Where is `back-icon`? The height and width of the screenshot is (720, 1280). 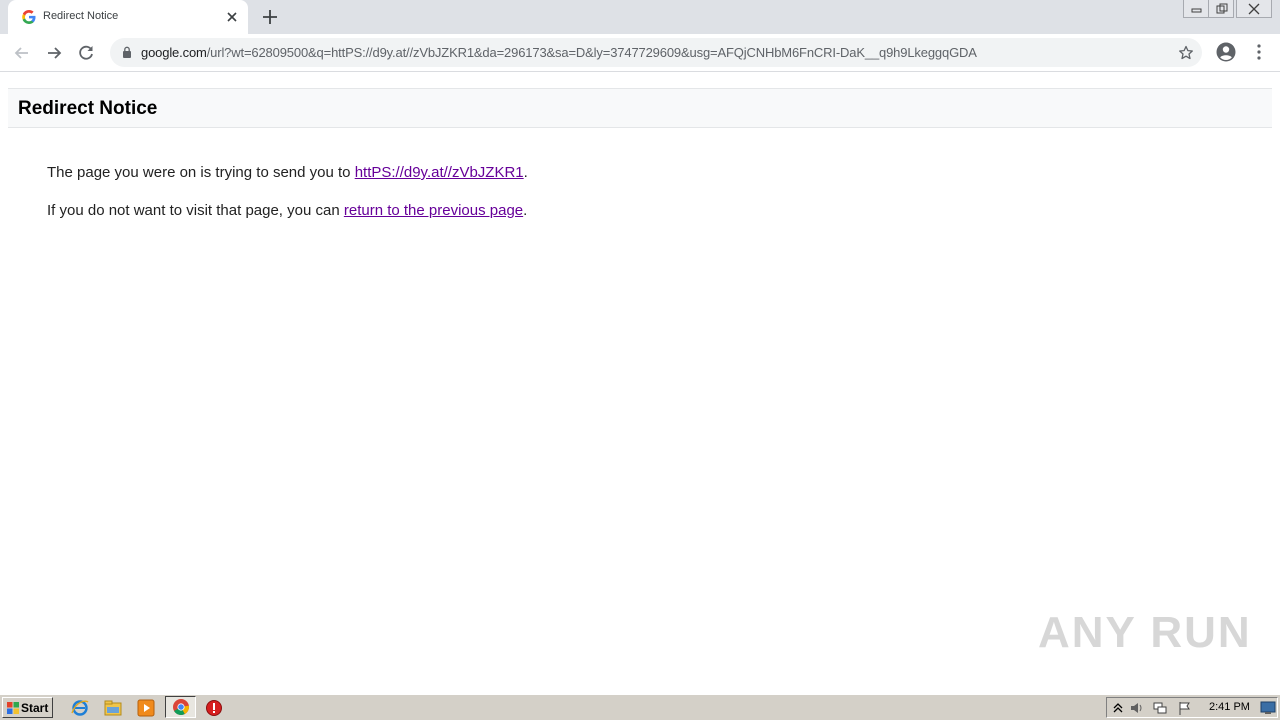
back-icon is located at coordinates (22, 53).